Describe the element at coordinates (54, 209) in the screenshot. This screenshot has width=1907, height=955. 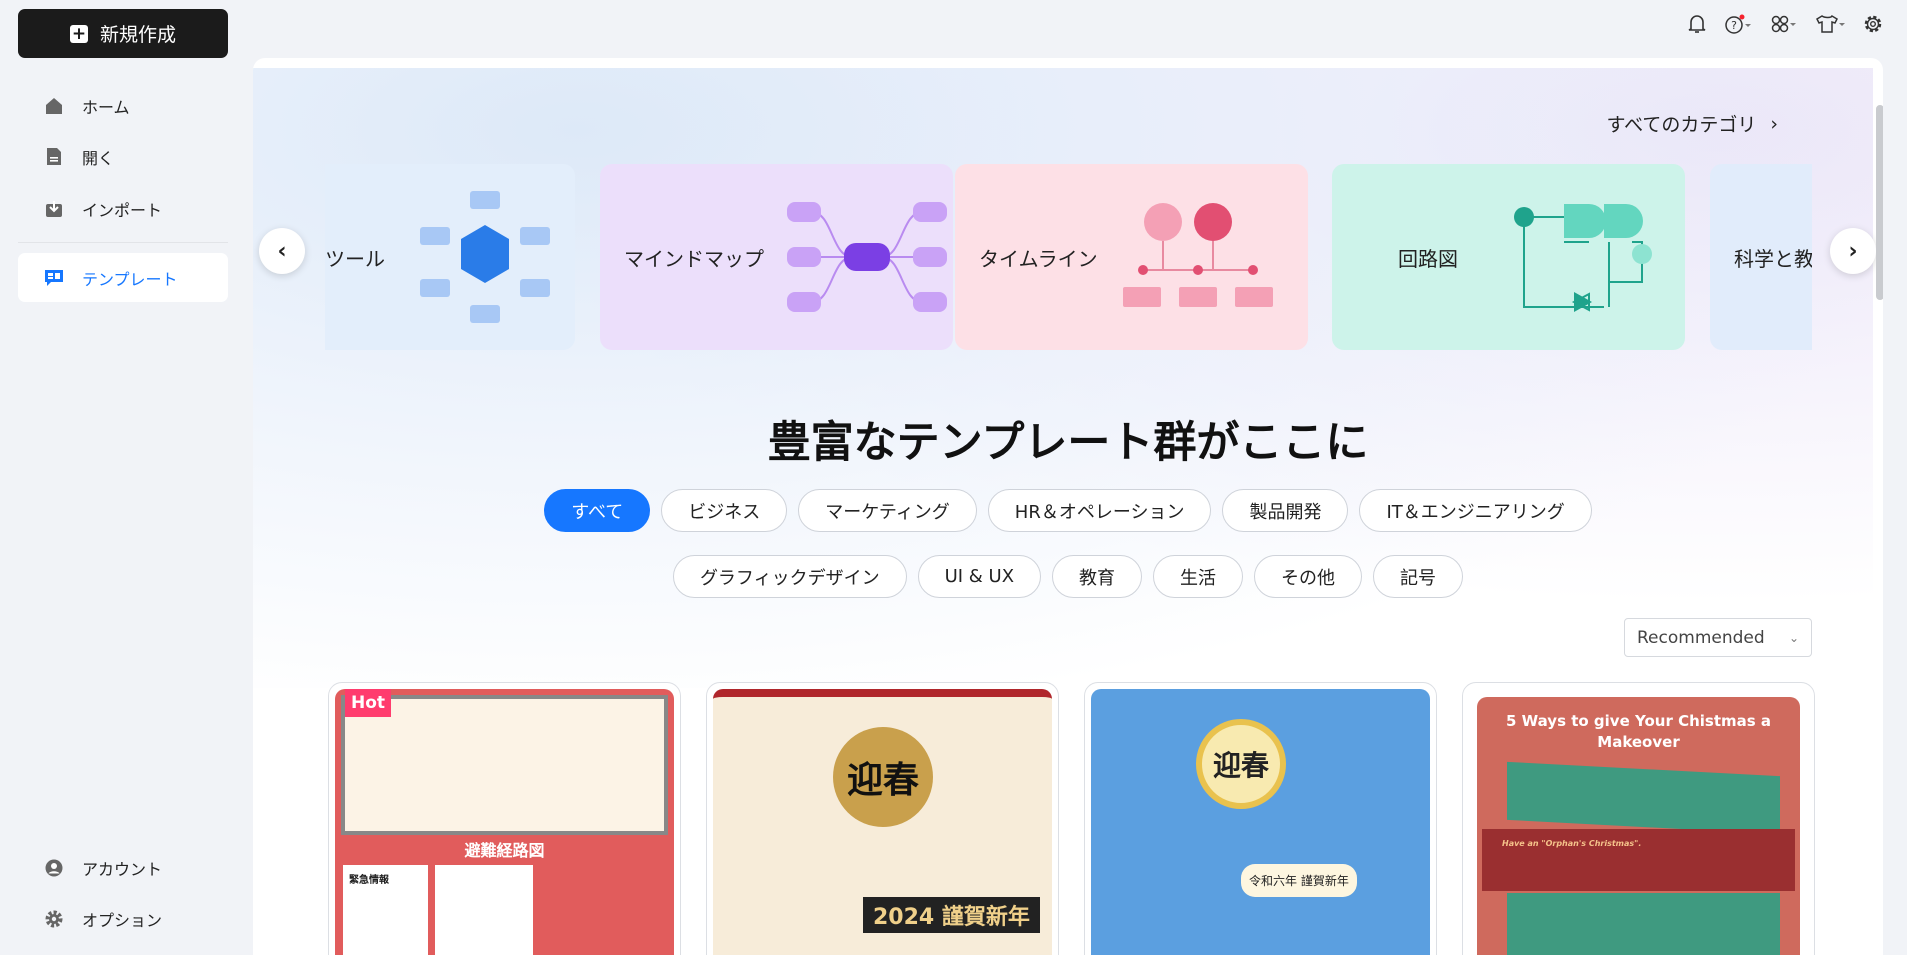
I see `import-icon` at that location.